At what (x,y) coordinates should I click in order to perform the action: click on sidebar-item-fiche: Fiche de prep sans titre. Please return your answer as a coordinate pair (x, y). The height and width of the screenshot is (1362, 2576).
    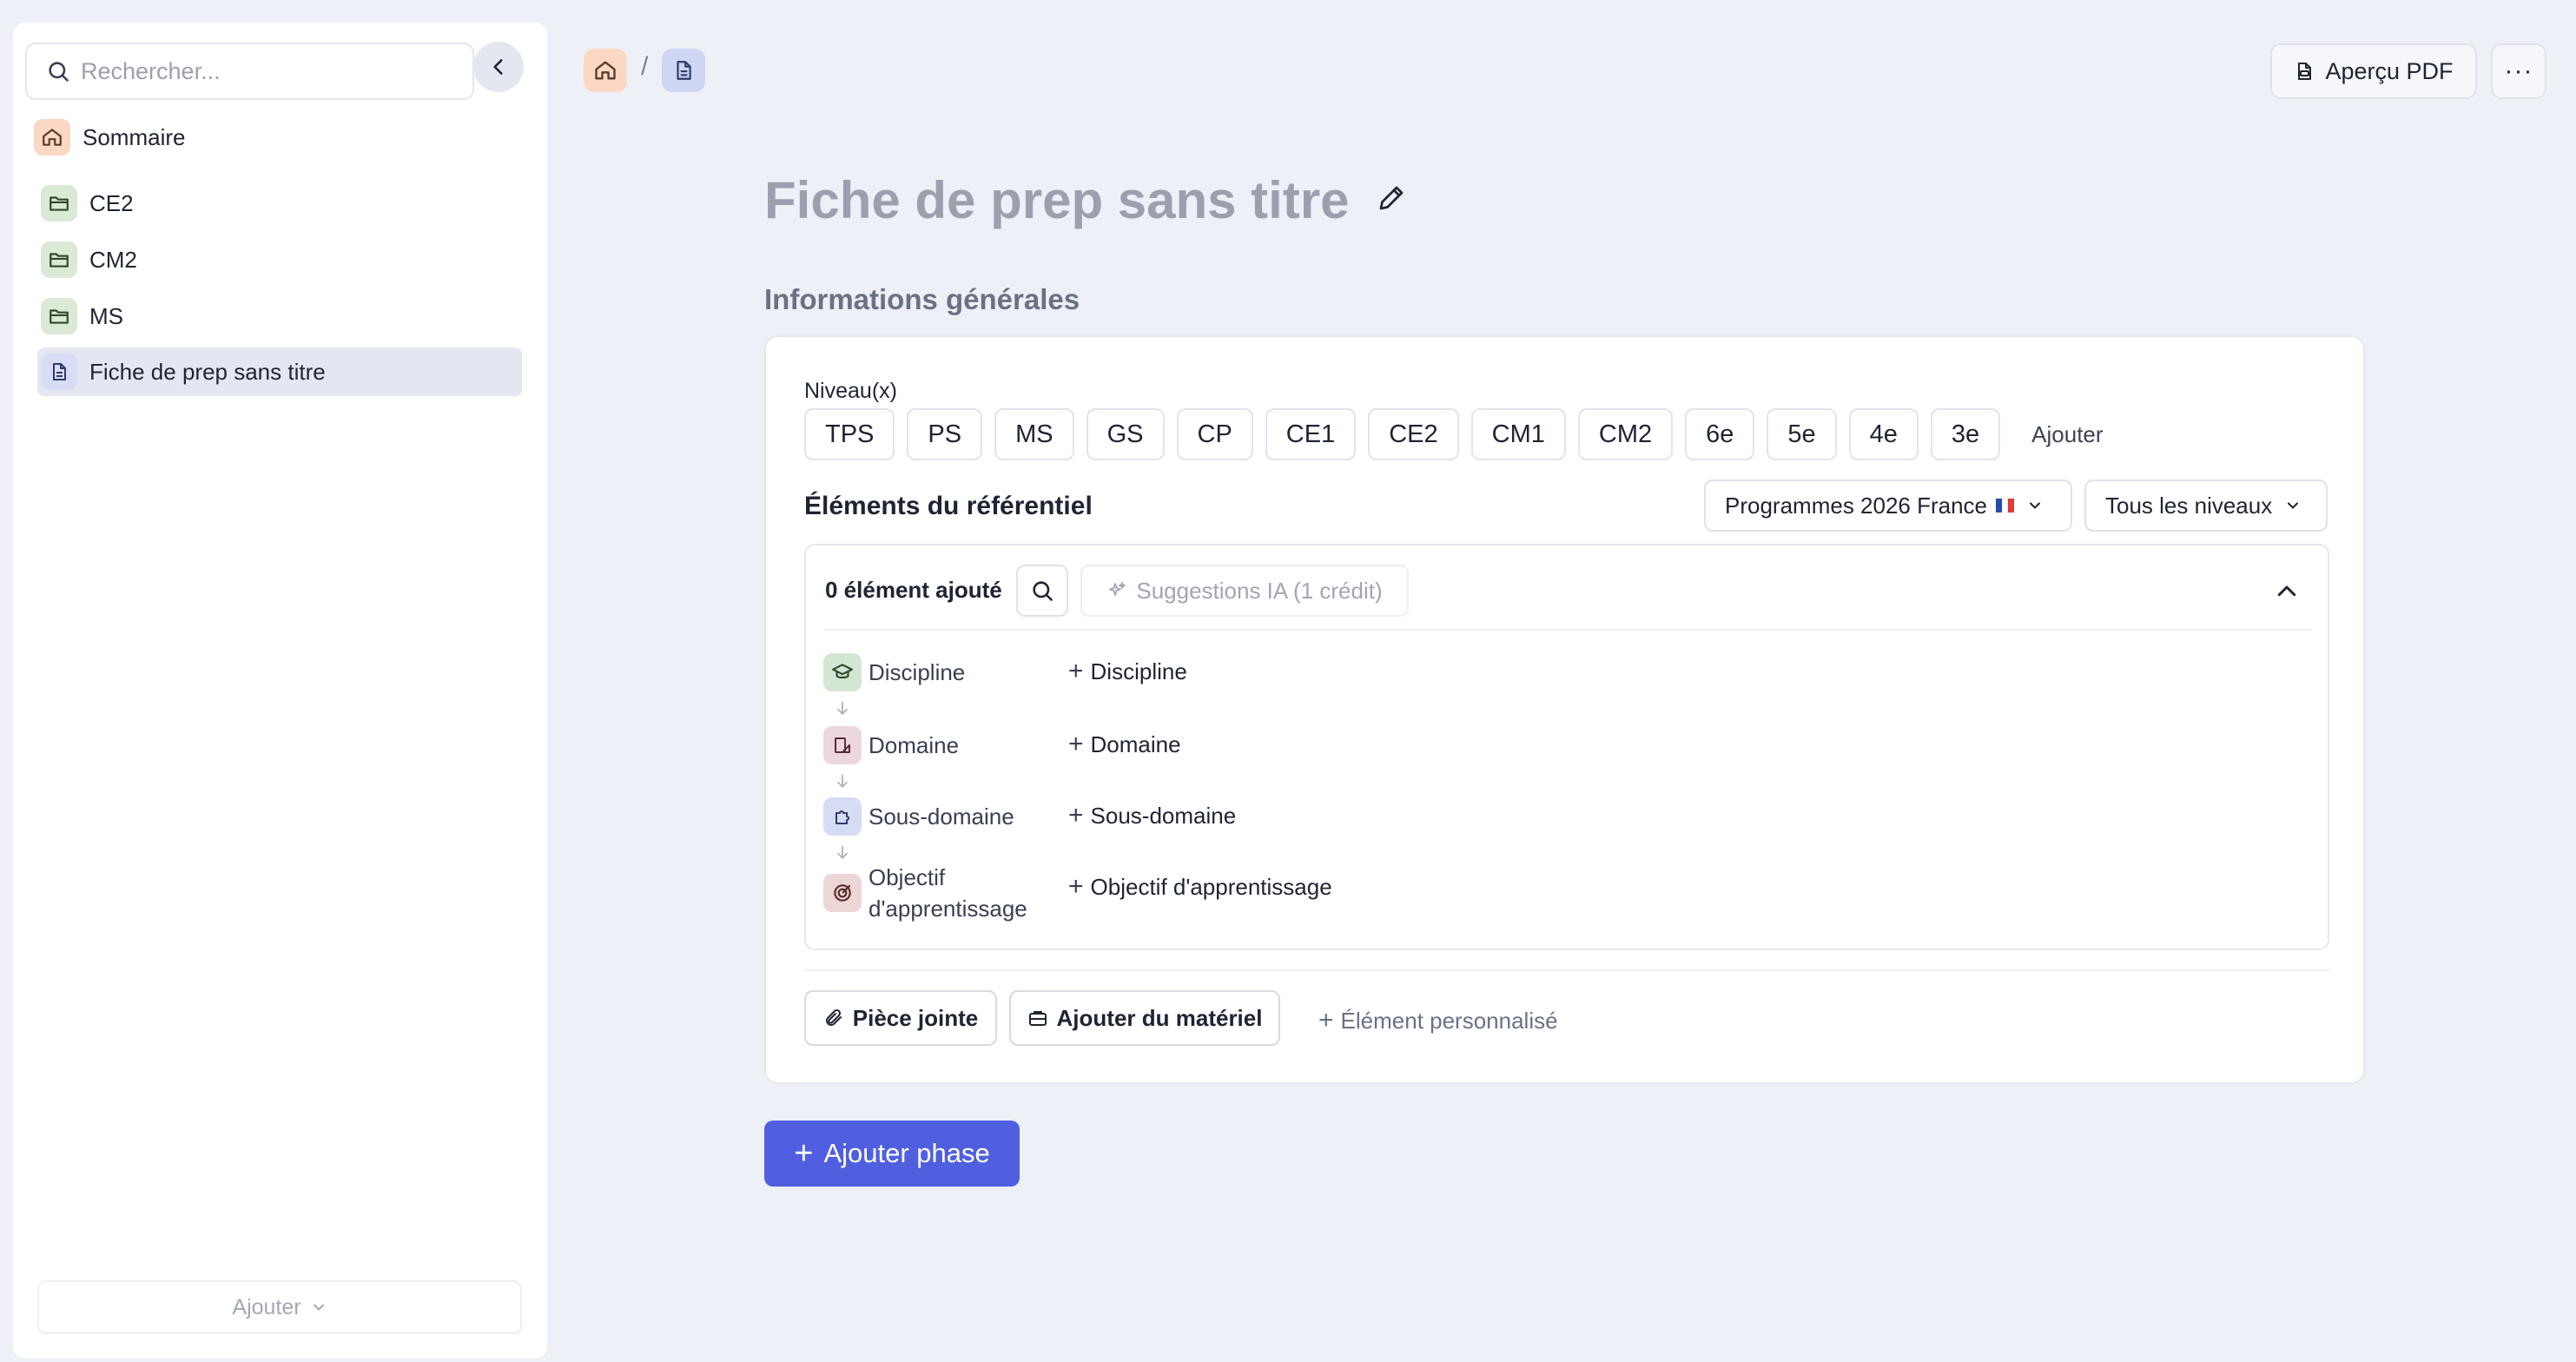
    Looking at the image, I should click on (279, 372).